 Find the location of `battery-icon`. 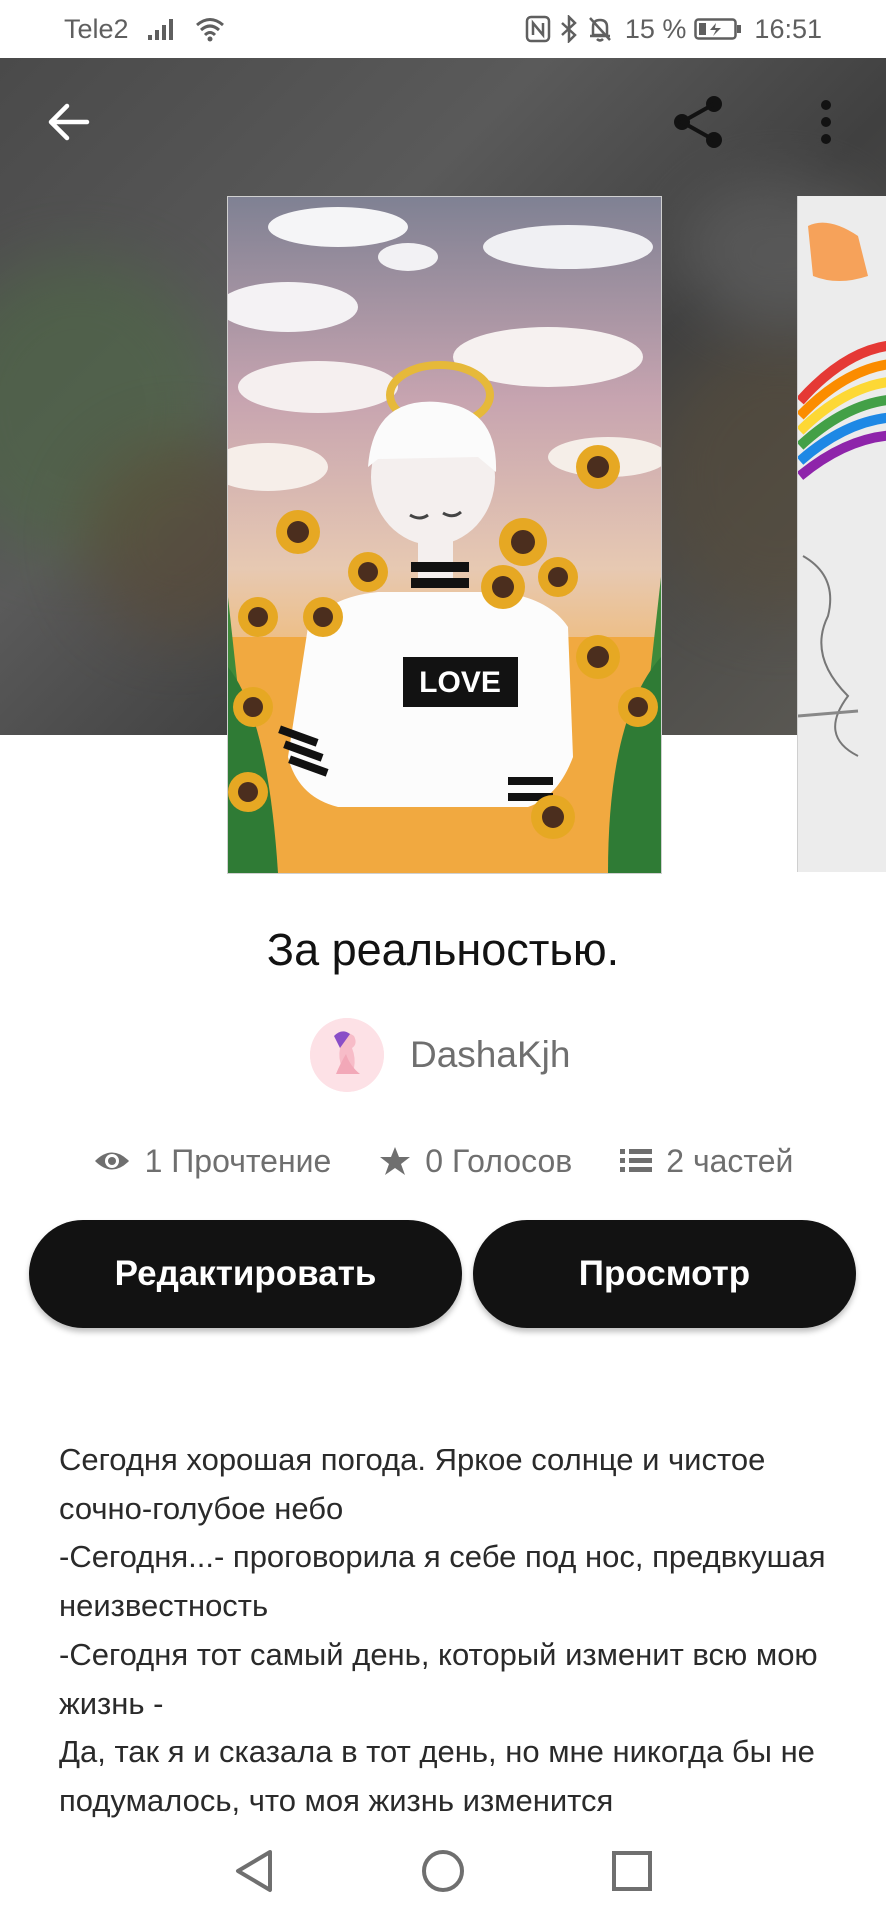

battery-icon is located at coordinates (718, 29).